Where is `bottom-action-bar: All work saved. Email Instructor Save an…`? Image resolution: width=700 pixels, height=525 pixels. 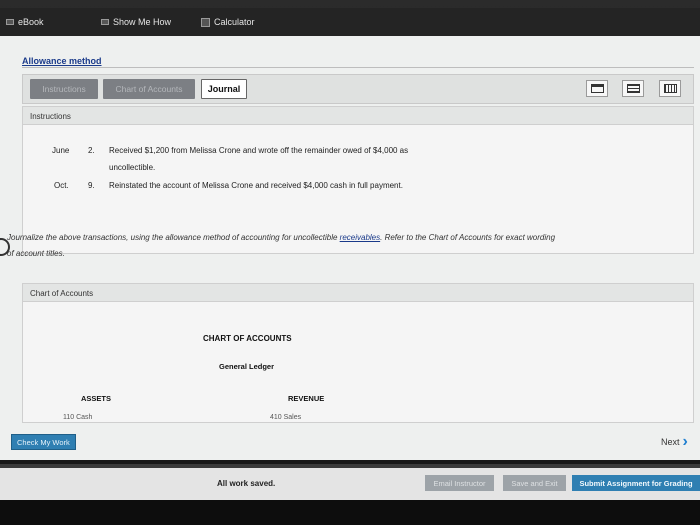 bottom-action-bar: All work saved. Email Instructor Save an… is located at coordinates (350, 482).